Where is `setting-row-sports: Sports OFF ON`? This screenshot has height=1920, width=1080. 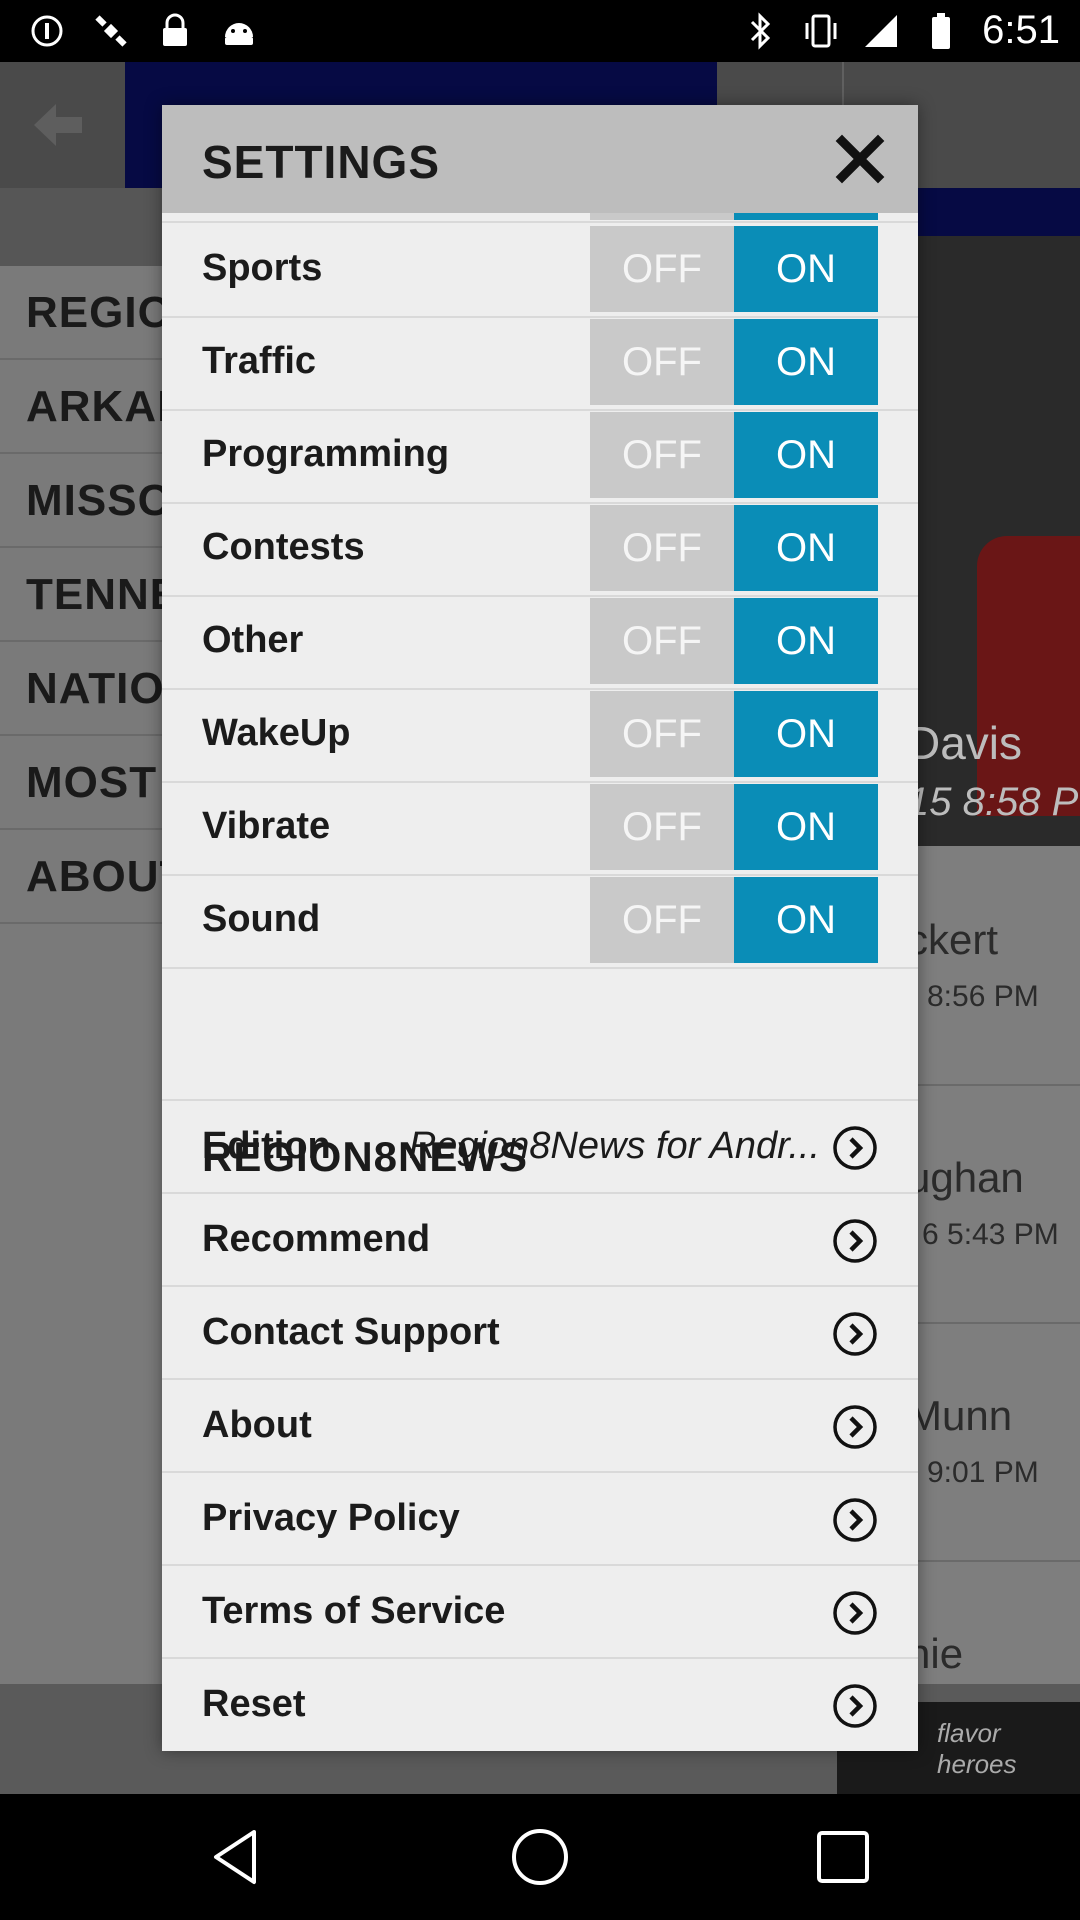
setting-row-sports: Sports OFF ON is located at coordinates (540, 270).